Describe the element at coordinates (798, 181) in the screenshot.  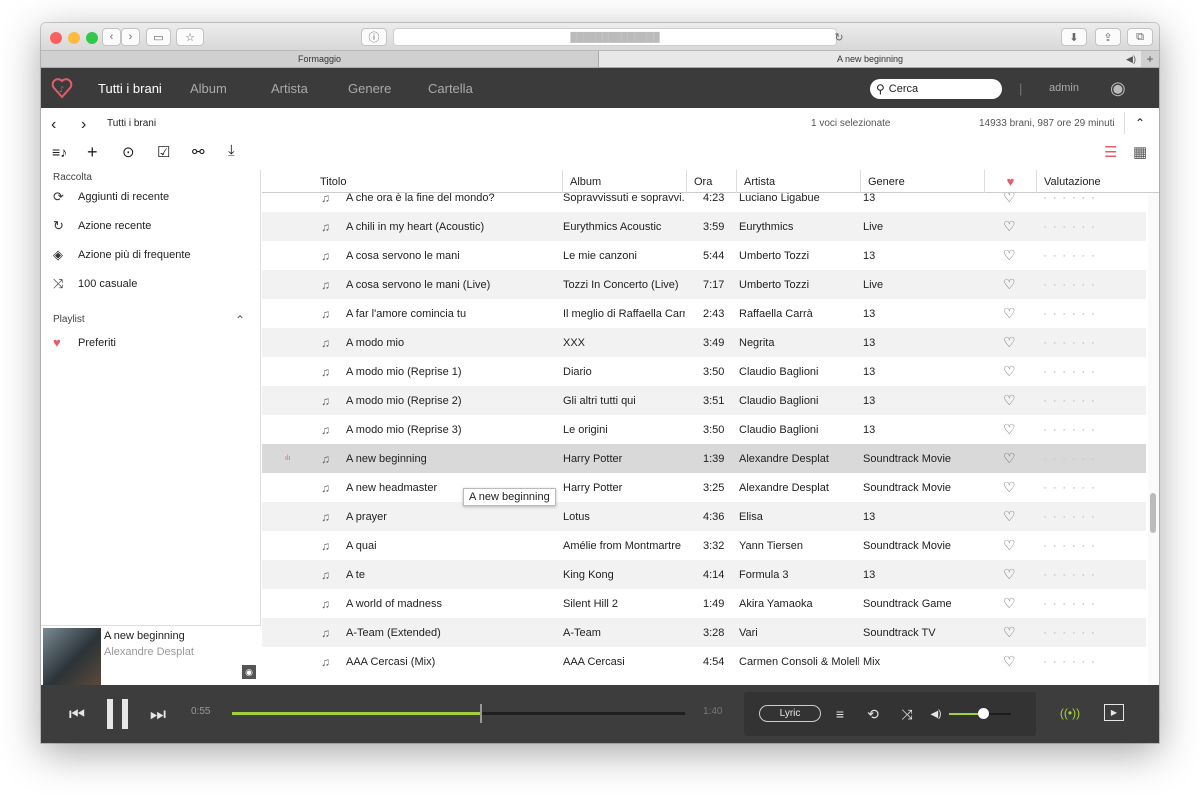
I see `col-artist: Artista` at that location.